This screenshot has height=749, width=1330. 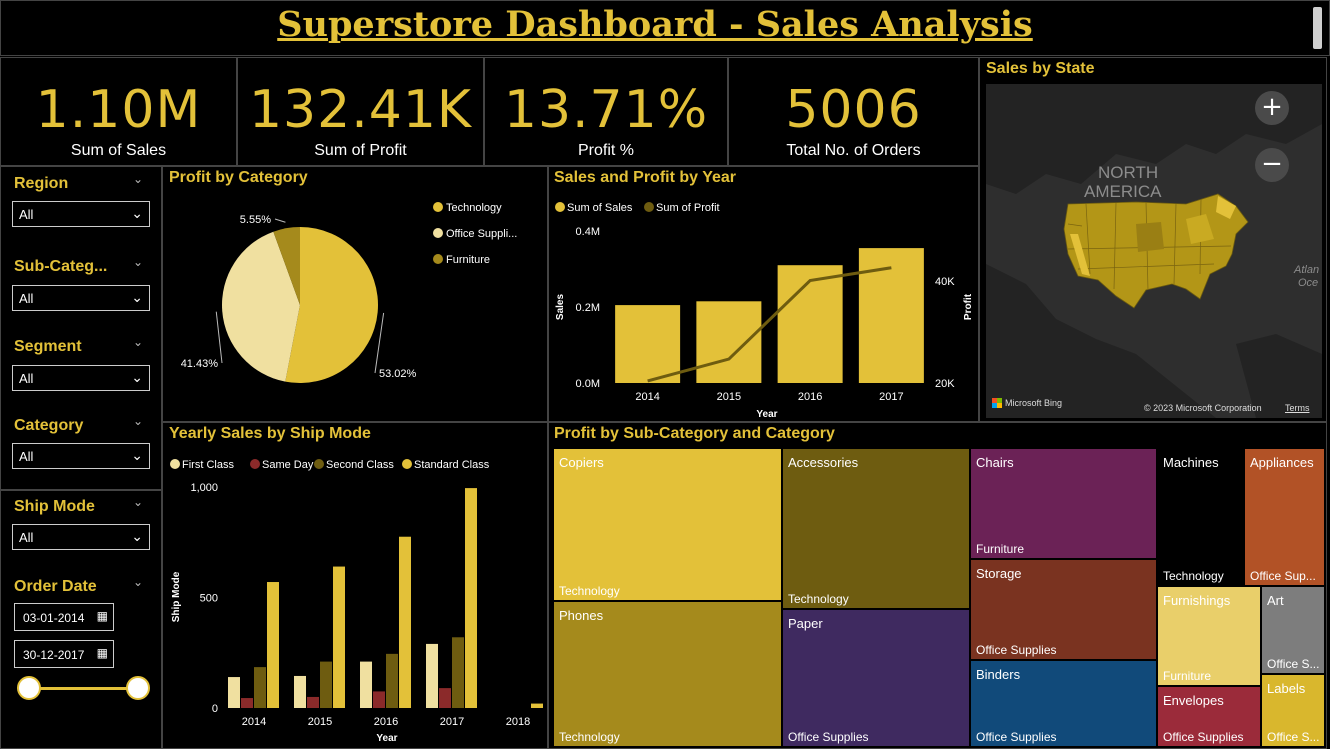 What do you see at coordinates (54, 506) in the screenshot?
I see `shipmode-slicer-label: Ship Mode` at bounding box center [54, 506].